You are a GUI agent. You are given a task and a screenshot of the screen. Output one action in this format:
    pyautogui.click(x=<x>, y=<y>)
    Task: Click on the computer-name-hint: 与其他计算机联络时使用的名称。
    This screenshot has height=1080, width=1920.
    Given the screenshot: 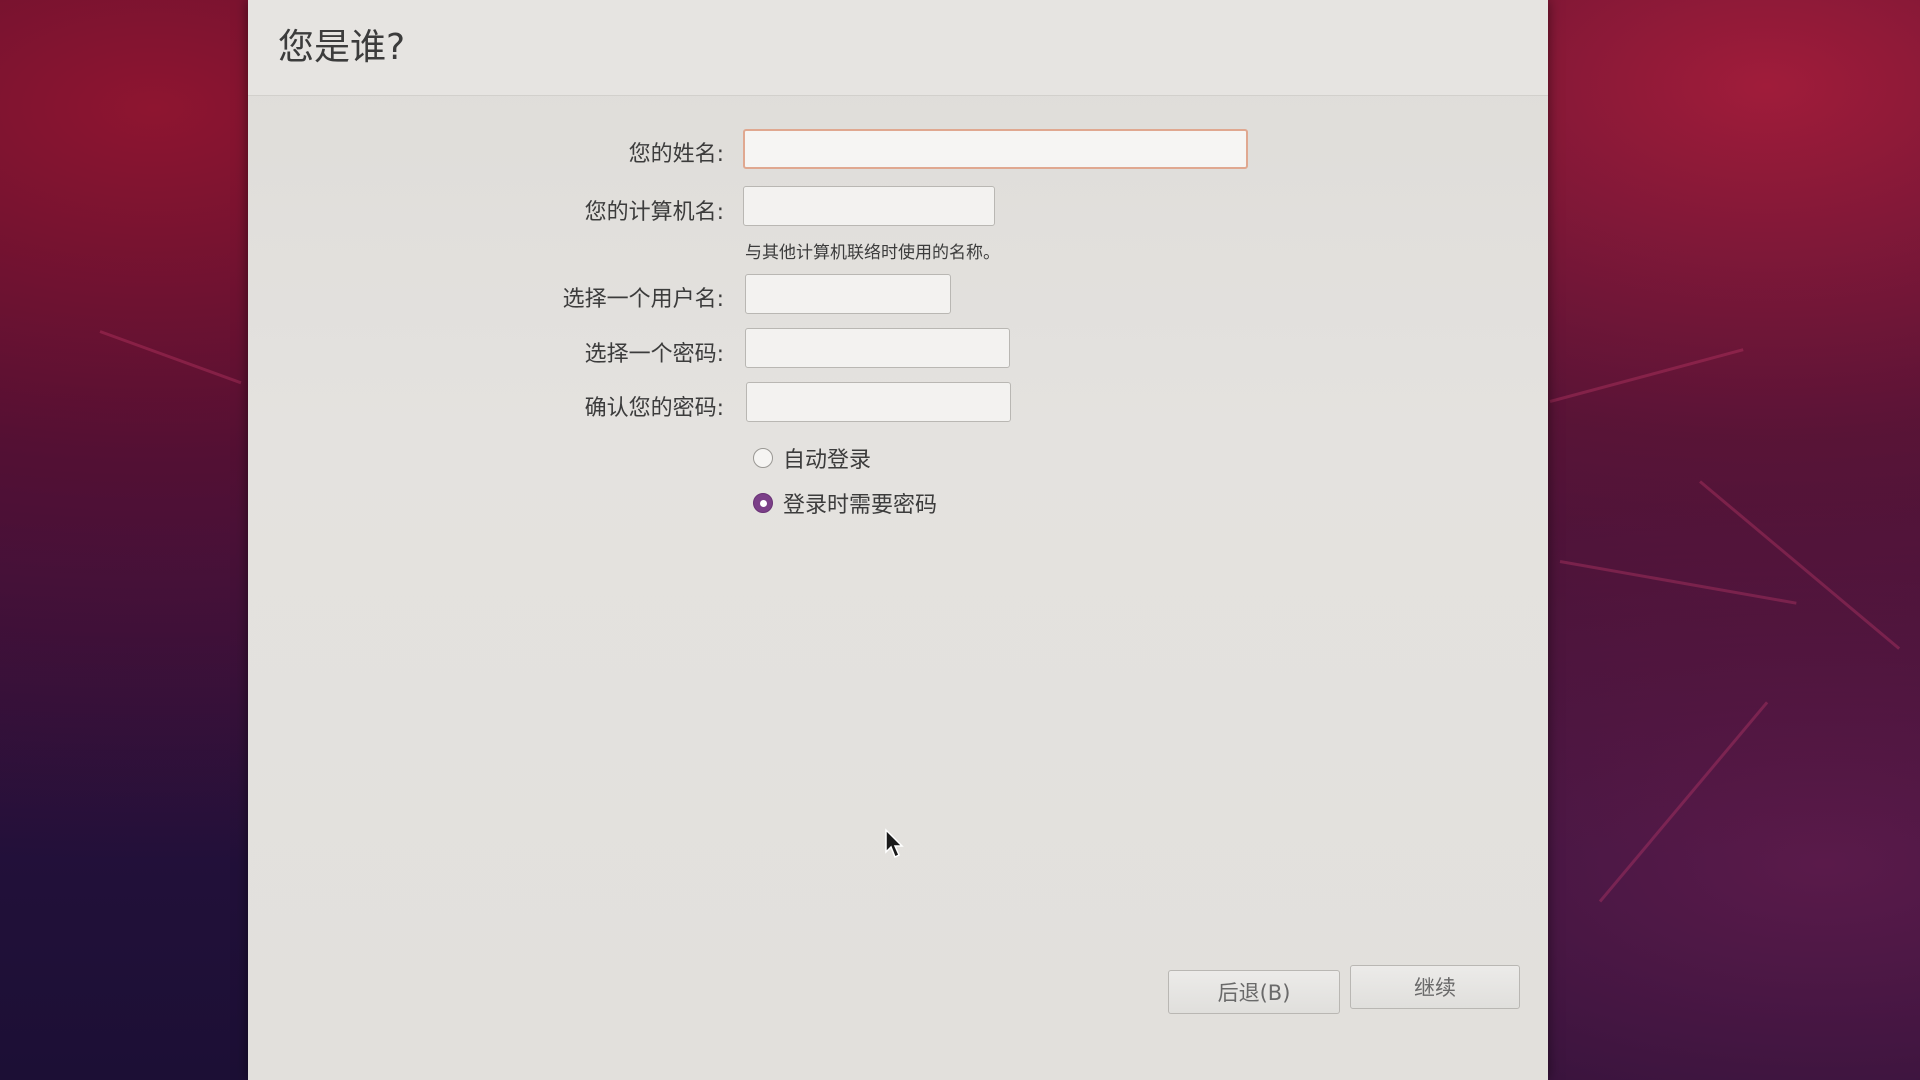 What is the action you would take?
    pyautogui.click(x=872, y=253)
    